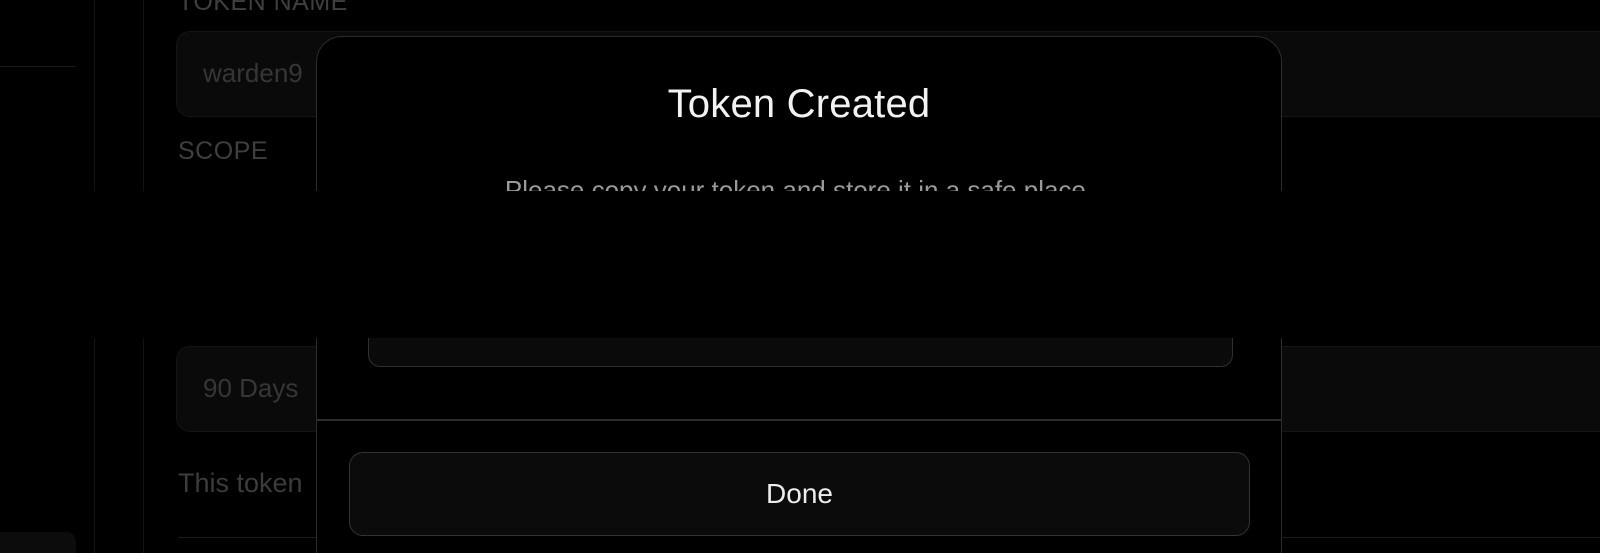 The width and height of the screenshot is (1600, 553). What do you see at coordinates (38, 66) in the screenshot?
I see `sidebar-divider` at bounding box center [38, 66].